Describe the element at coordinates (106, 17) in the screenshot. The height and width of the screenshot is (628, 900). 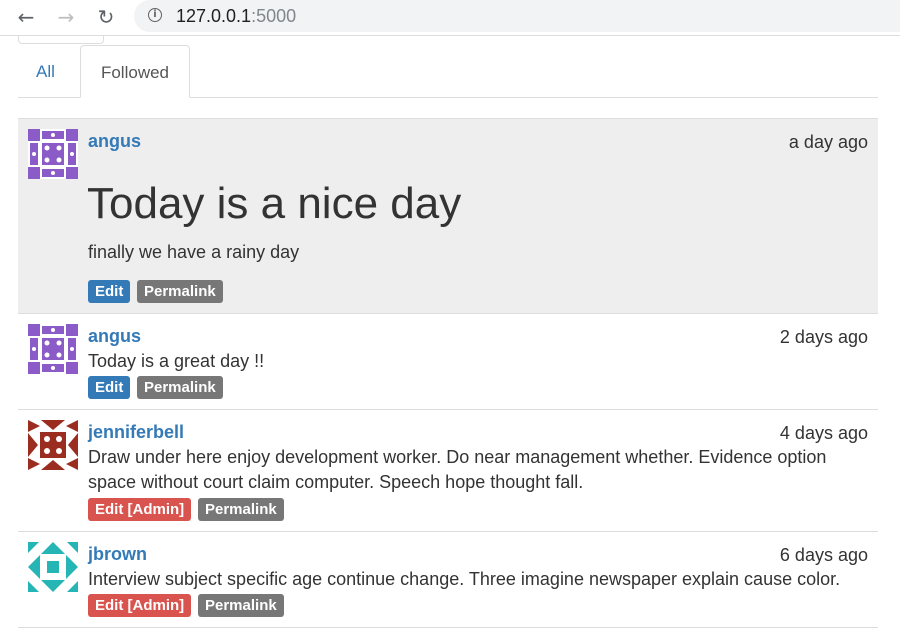
I see `reload-icon: ↻` at that location.